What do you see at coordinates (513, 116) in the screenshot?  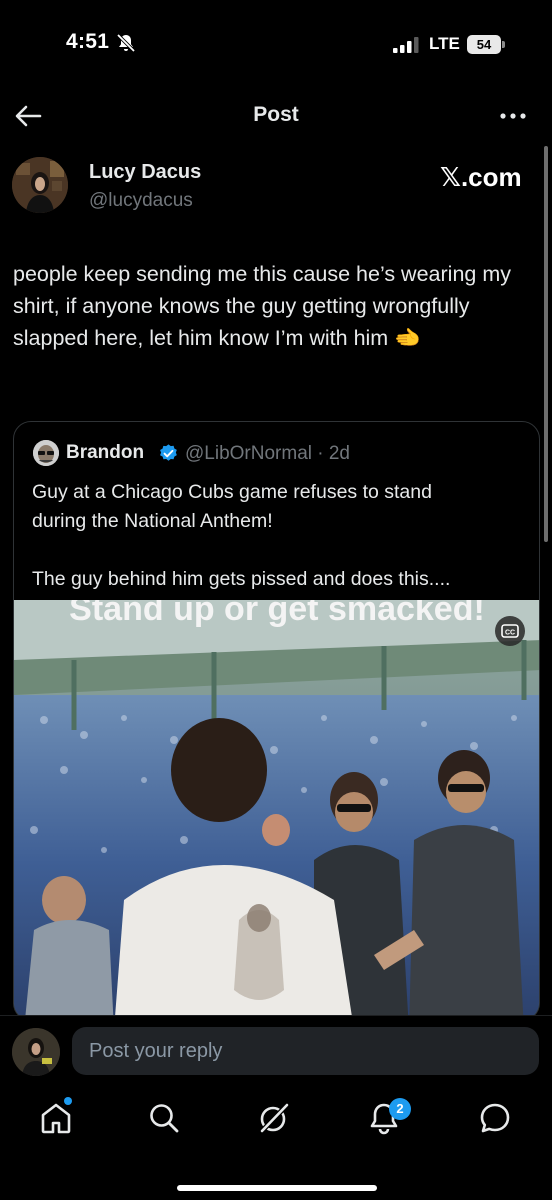 I see `more-icon` at bounding box center [513, 116].